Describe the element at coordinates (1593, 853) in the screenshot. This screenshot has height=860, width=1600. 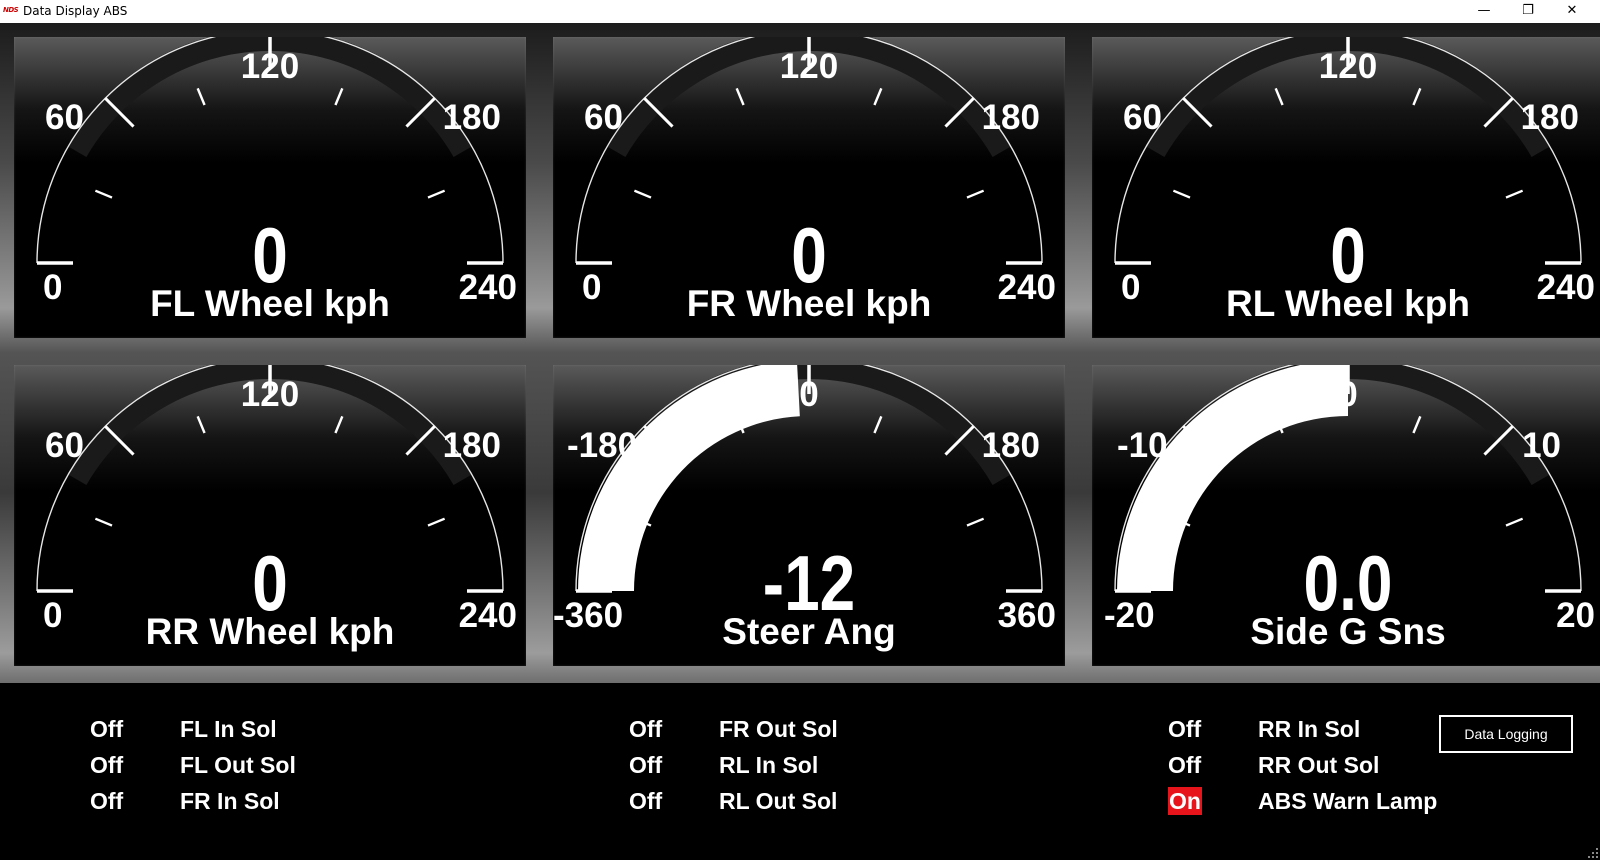
I see `resize-grip-icon` at that location.